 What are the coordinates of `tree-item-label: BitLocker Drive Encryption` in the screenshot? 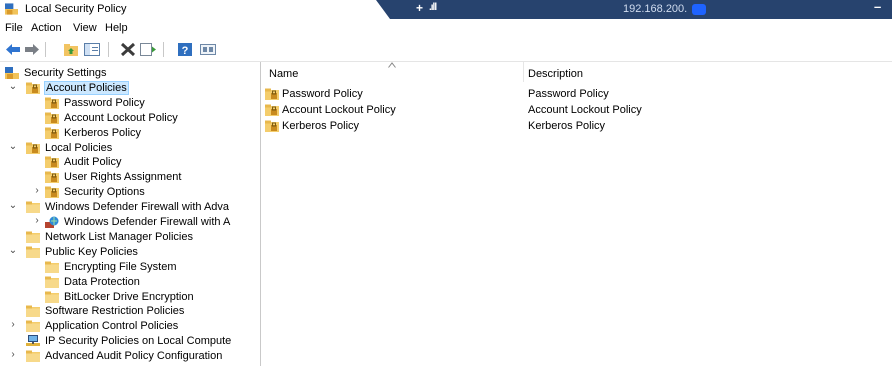 It's located at (129, 296).